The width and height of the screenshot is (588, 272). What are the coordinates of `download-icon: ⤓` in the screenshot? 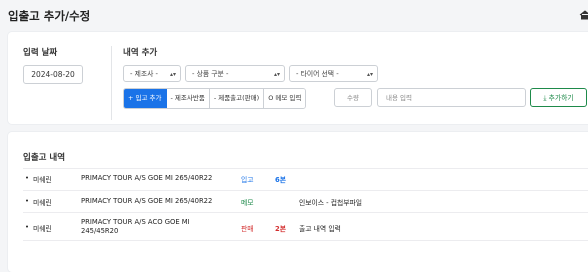 It's located at (545, 98).